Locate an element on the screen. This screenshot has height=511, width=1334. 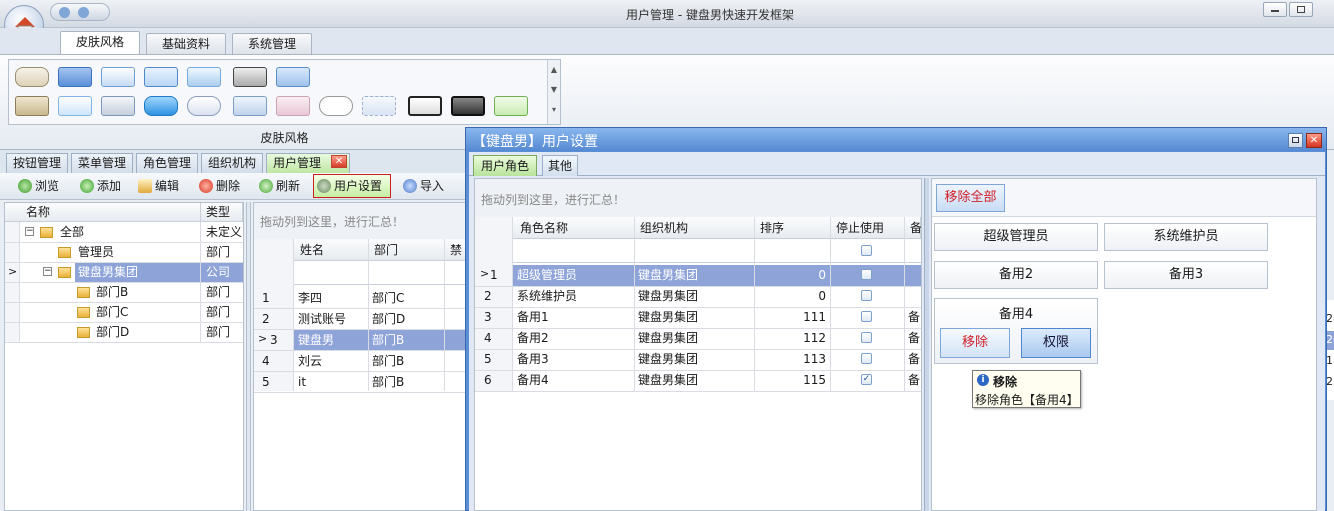
col-role-name: 角色名称 is located at coordinates (542, 228).